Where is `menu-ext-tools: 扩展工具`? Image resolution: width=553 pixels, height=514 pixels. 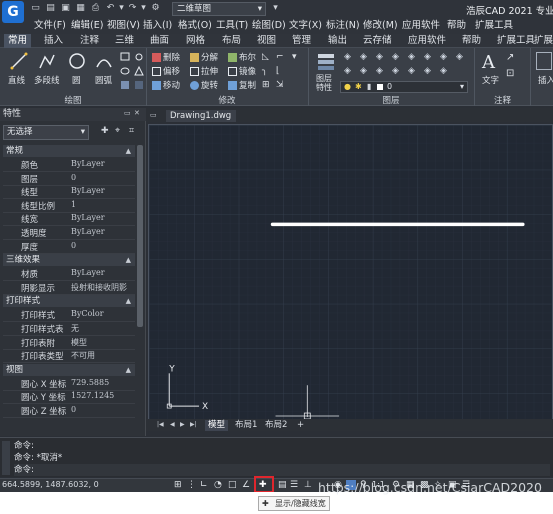 menu-ext-tools: 扩展工具 is located at coordinates (494, 26).